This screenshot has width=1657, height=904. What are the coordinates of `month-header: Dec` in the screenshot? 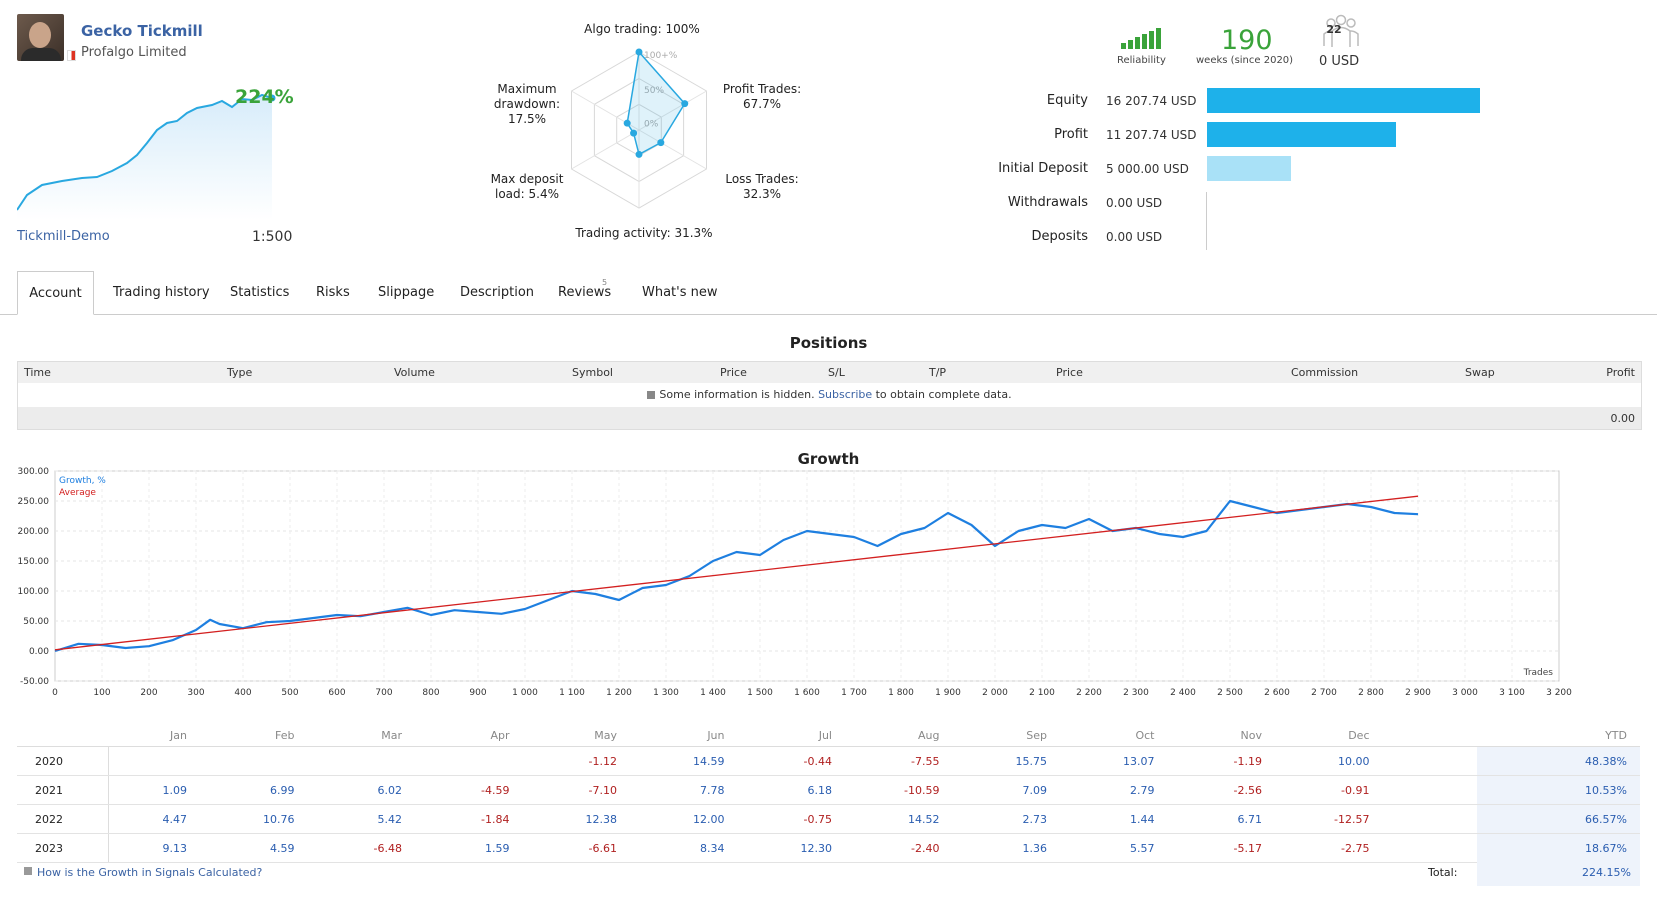 It's located at (1359, 735).